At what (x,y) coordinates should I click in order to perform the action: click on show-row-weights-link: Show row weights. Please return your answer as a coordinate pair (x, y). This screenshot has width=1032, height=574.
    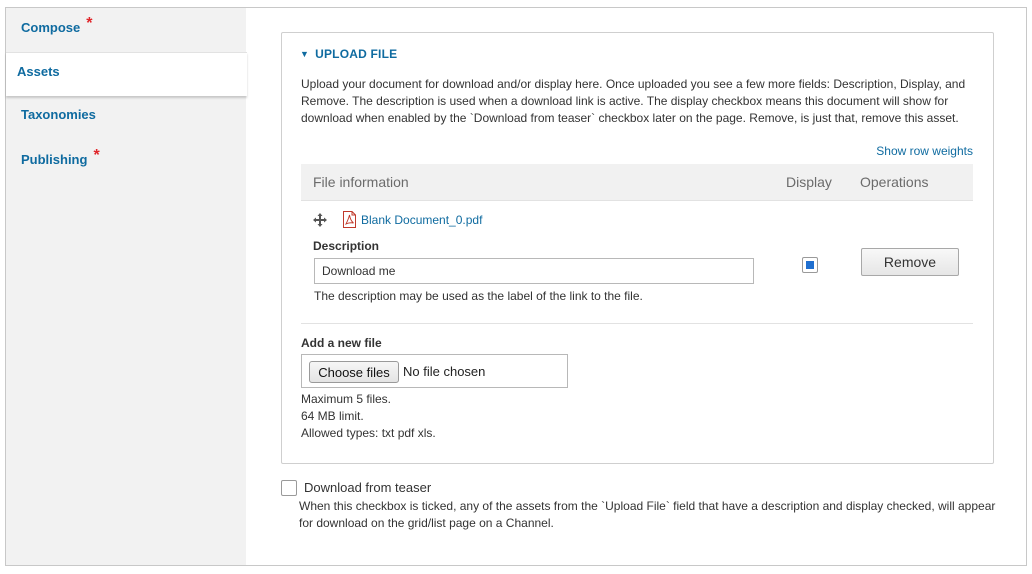
    Looking at the image, I should click on (924, 151).